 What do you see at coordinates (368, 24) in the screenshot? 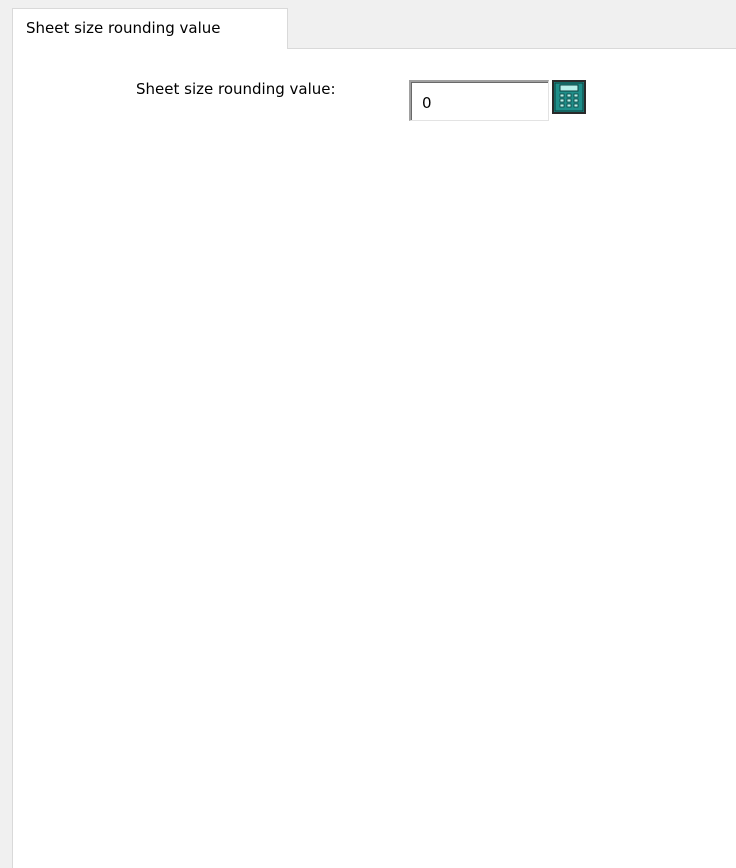
I see `tab-strip: Sheet size rounding value` at bounding box center [368, 24].